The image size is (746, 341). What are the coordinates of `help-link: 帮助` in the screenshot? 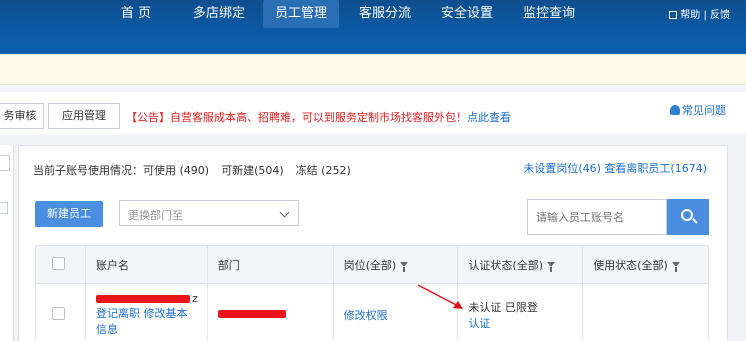 It's located at (690, 15).